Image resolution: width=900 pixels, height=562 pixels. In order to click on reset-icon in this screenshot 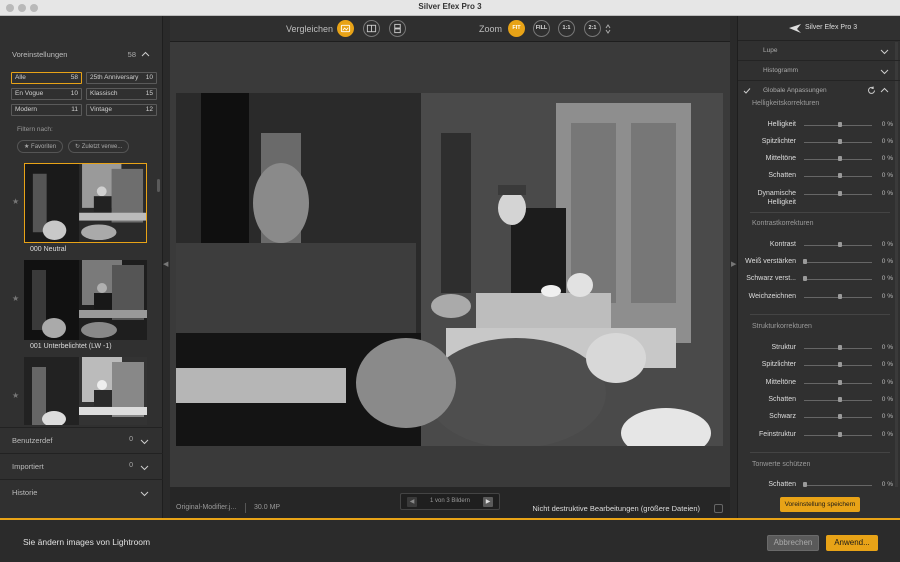, I will do `click(871, 90)`.